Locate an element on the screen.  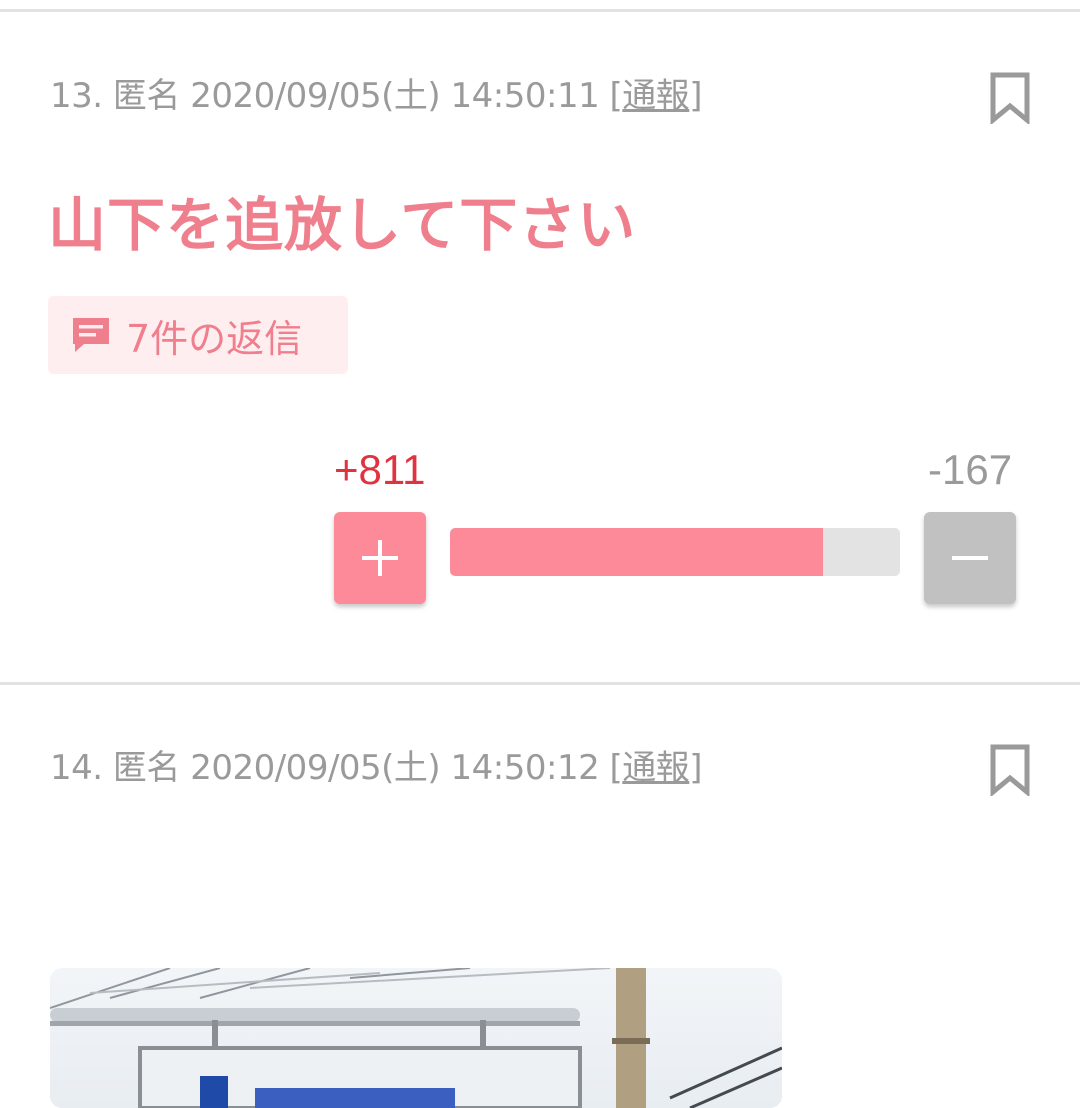
vote-ratio-bar is located at coordinates (675, 552).